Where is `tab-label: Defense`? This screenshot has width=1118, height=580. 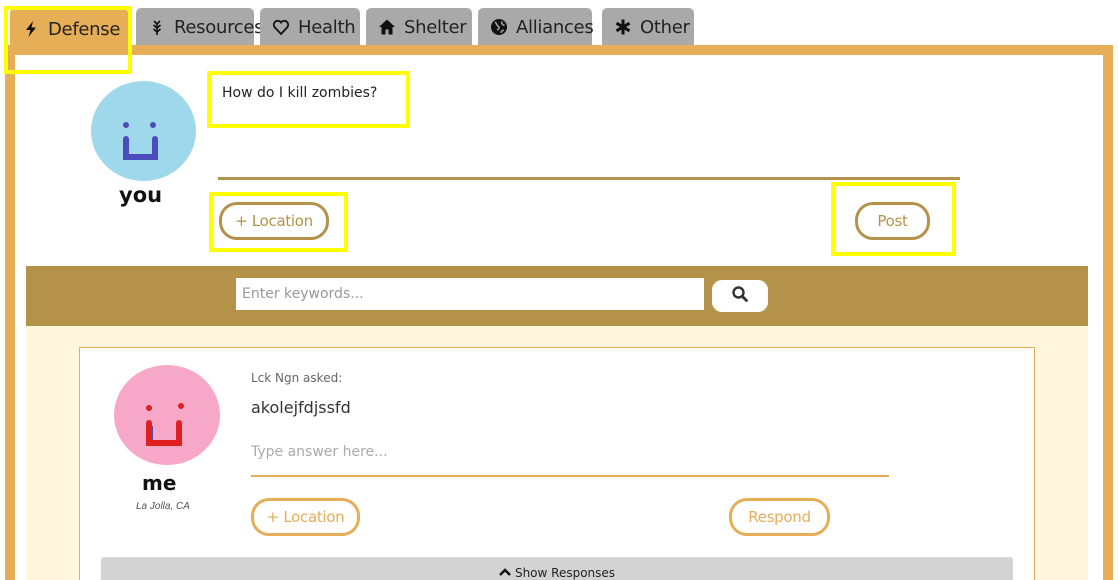
tab-label: Defense is located at coordinates (84, 29).